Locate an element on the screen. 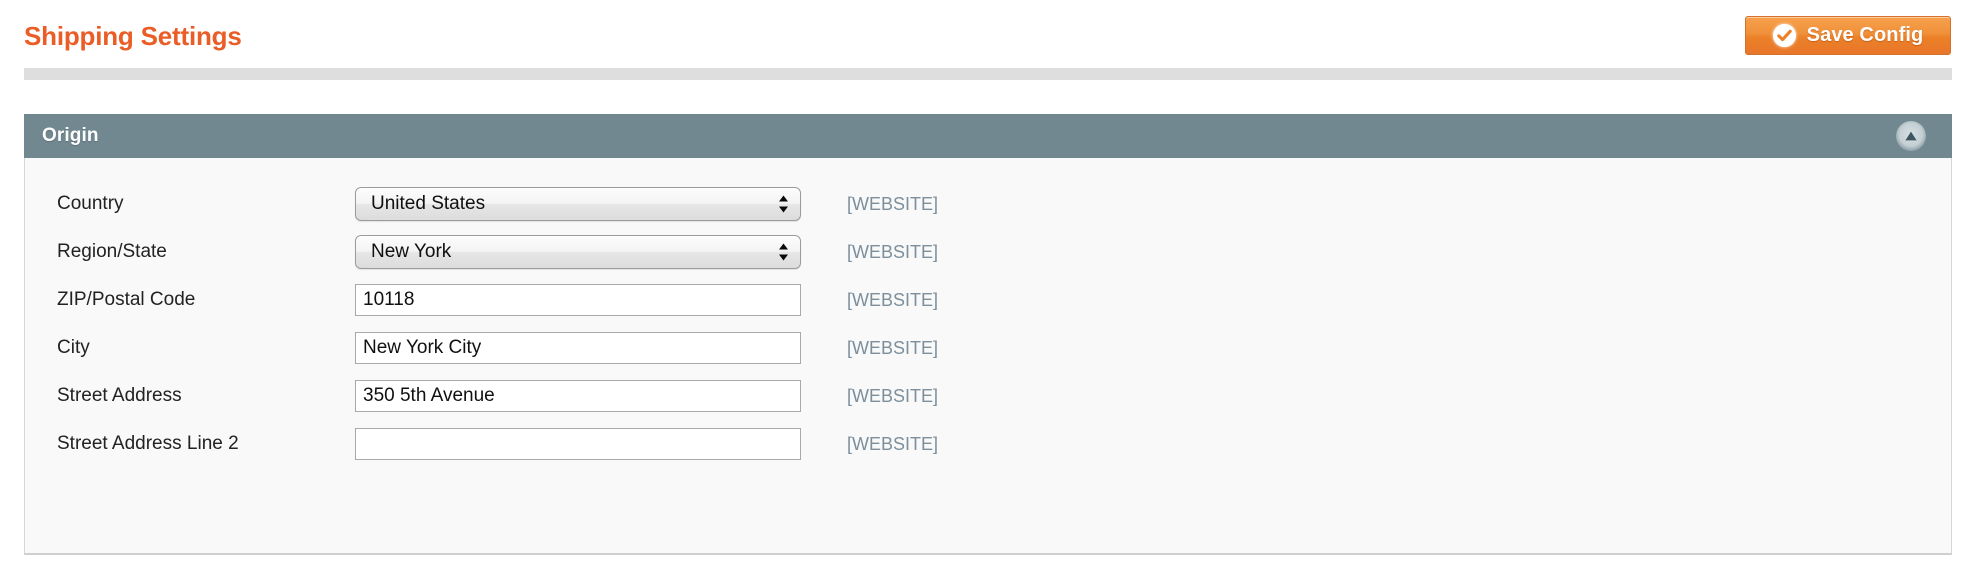  field-wrapper: 350 5th Avenue is located at coordinates (578, 396).